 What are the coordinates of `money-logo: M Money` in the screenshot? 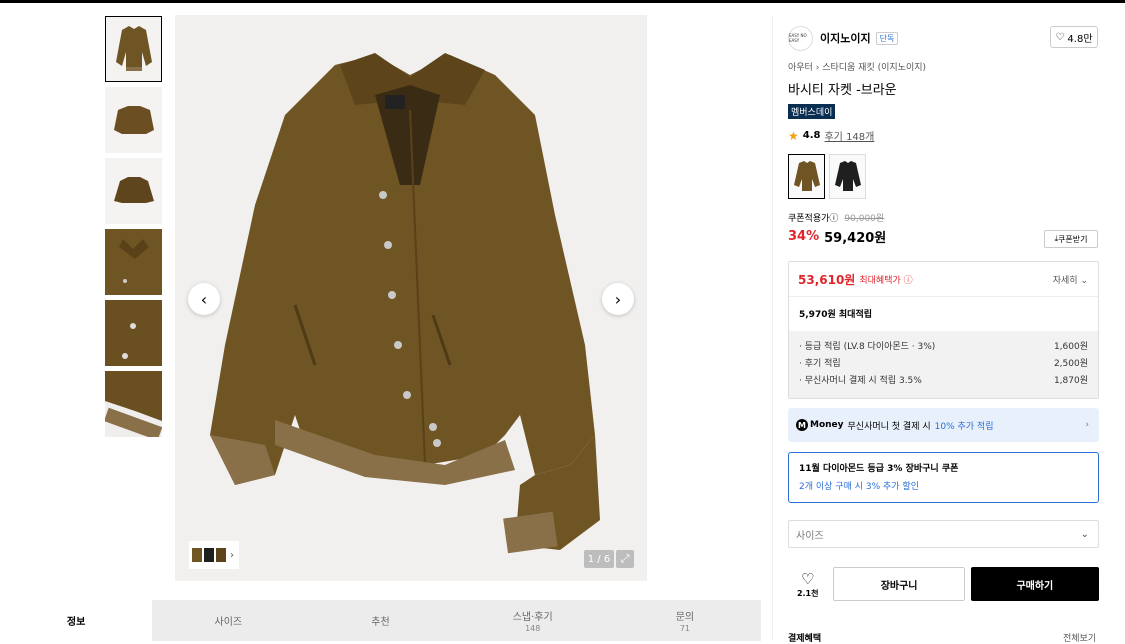 It's located at (820, 425).